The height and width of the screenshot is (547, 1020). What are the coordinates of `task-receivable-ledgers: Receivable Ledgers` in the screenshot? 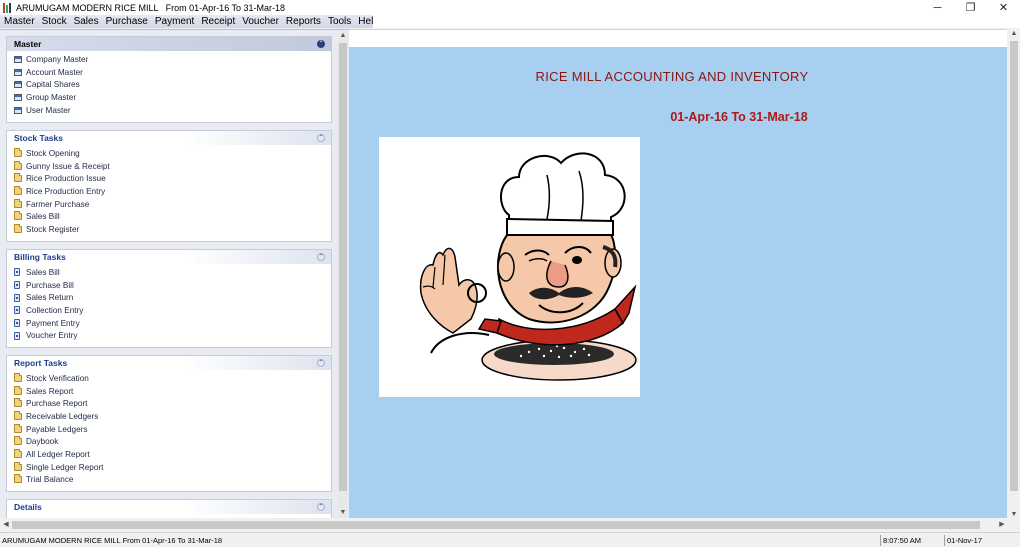 It's located at (172, 416).